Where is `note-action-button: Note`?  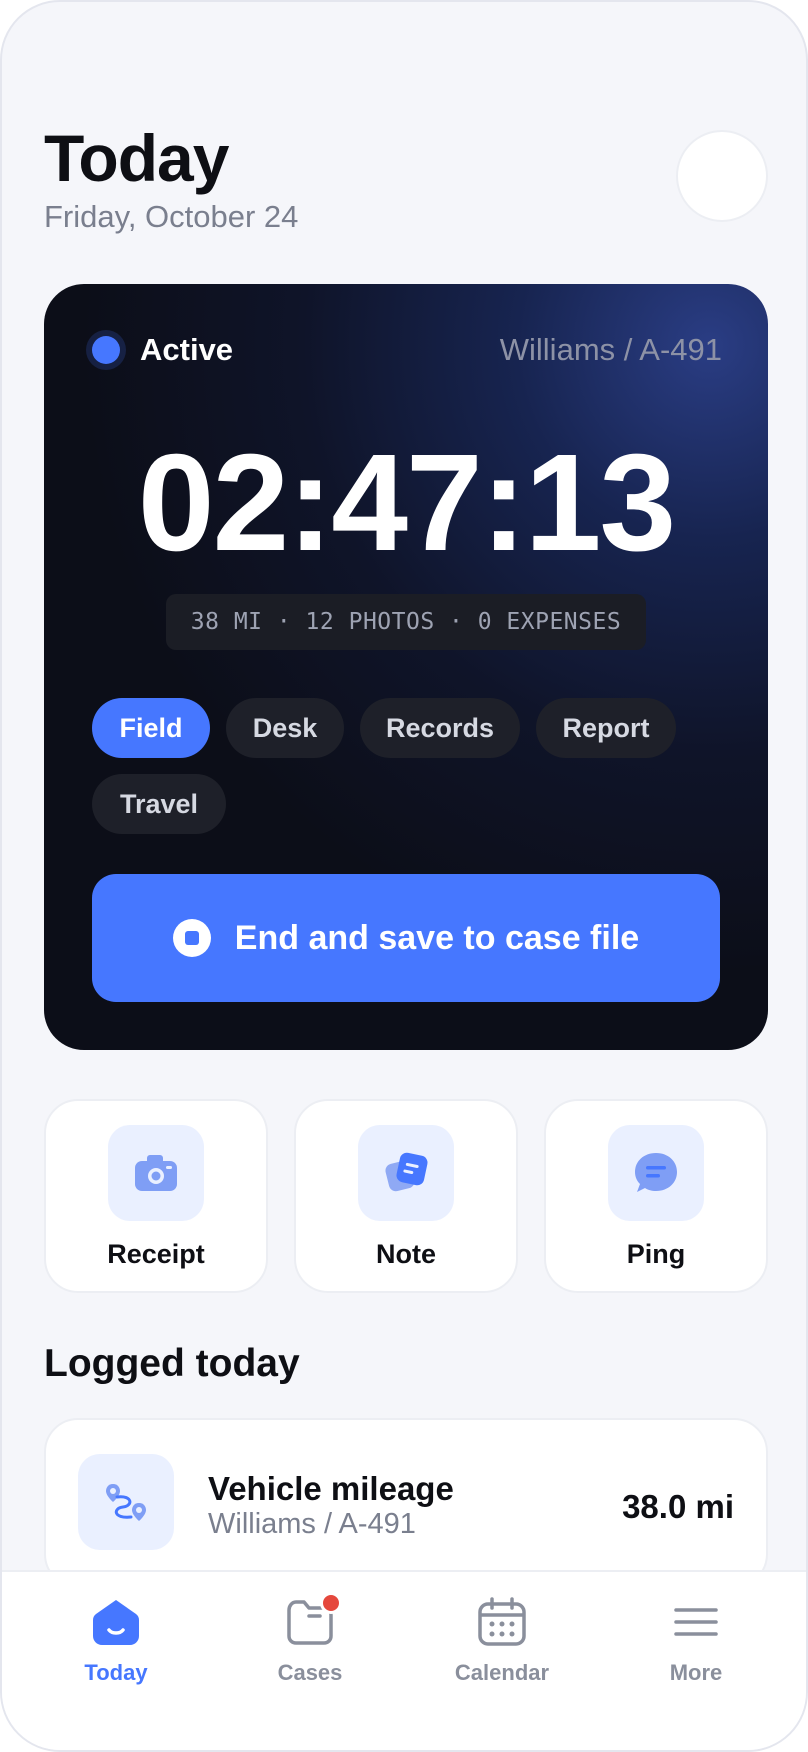 note-action-button: Note is located at coordinates (406, 1196).